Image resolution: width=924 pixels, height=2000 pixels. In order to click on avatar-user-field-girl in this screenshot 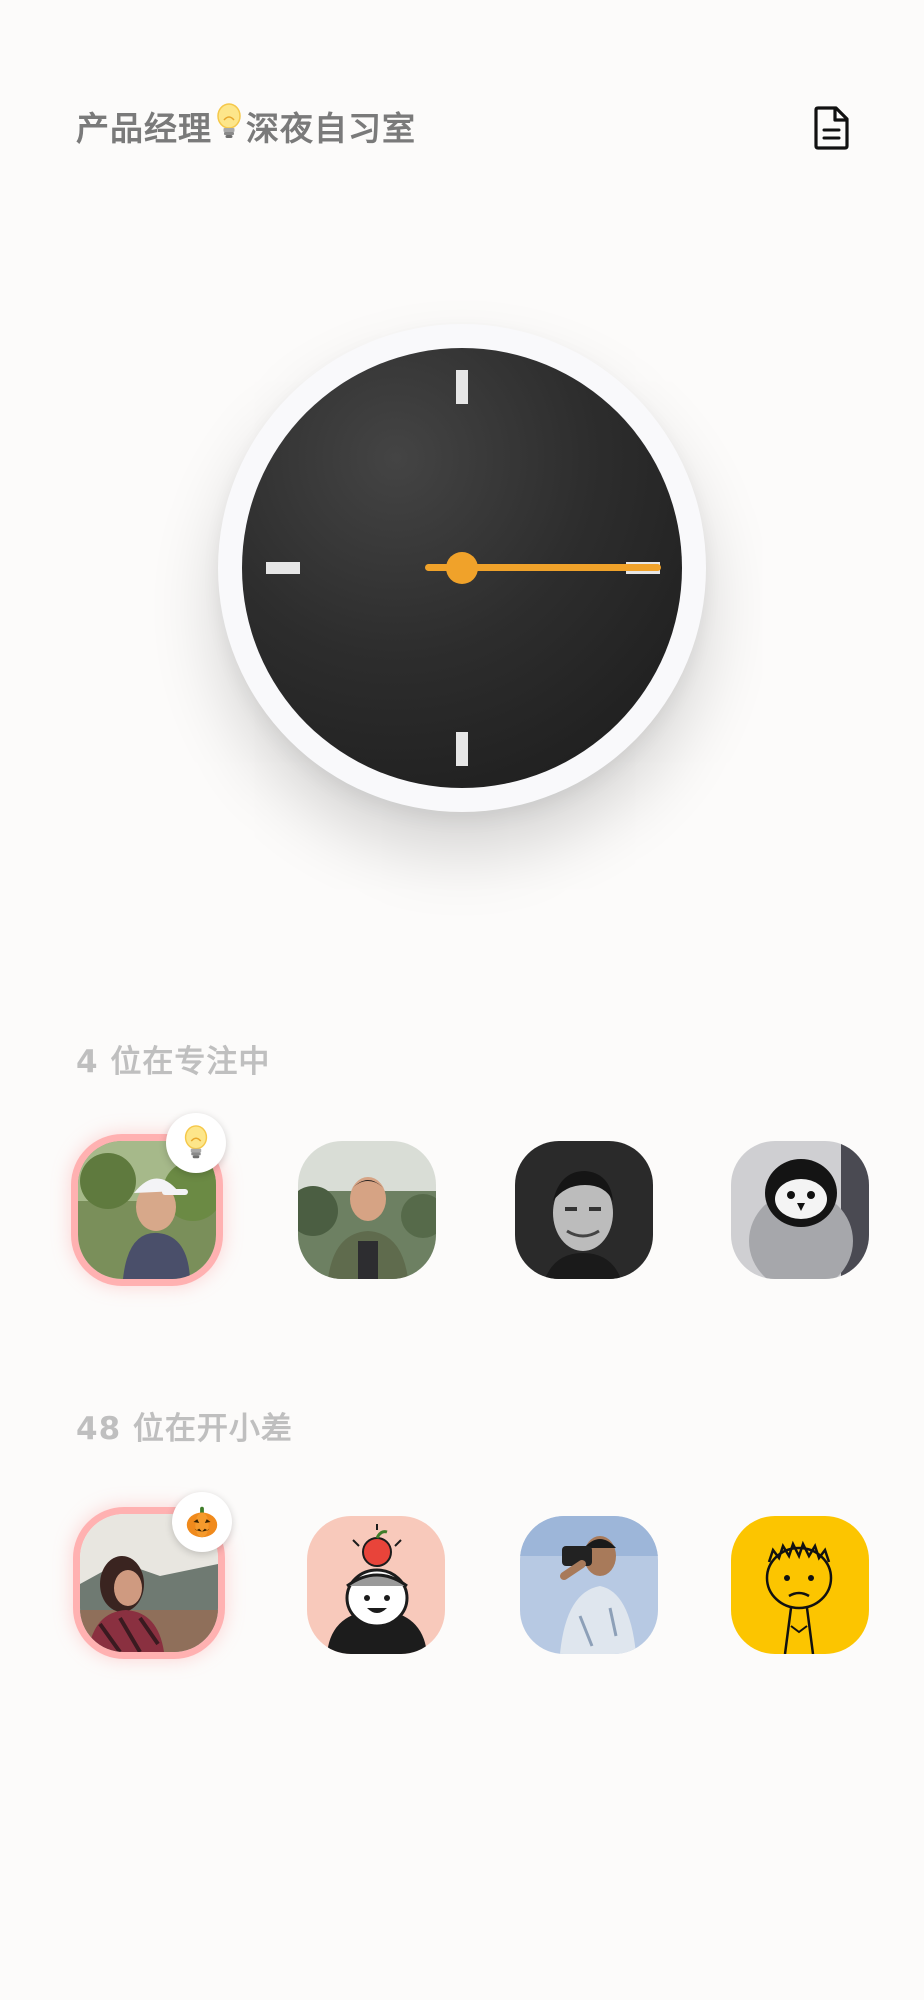, I will do `click(156, 1572)`.